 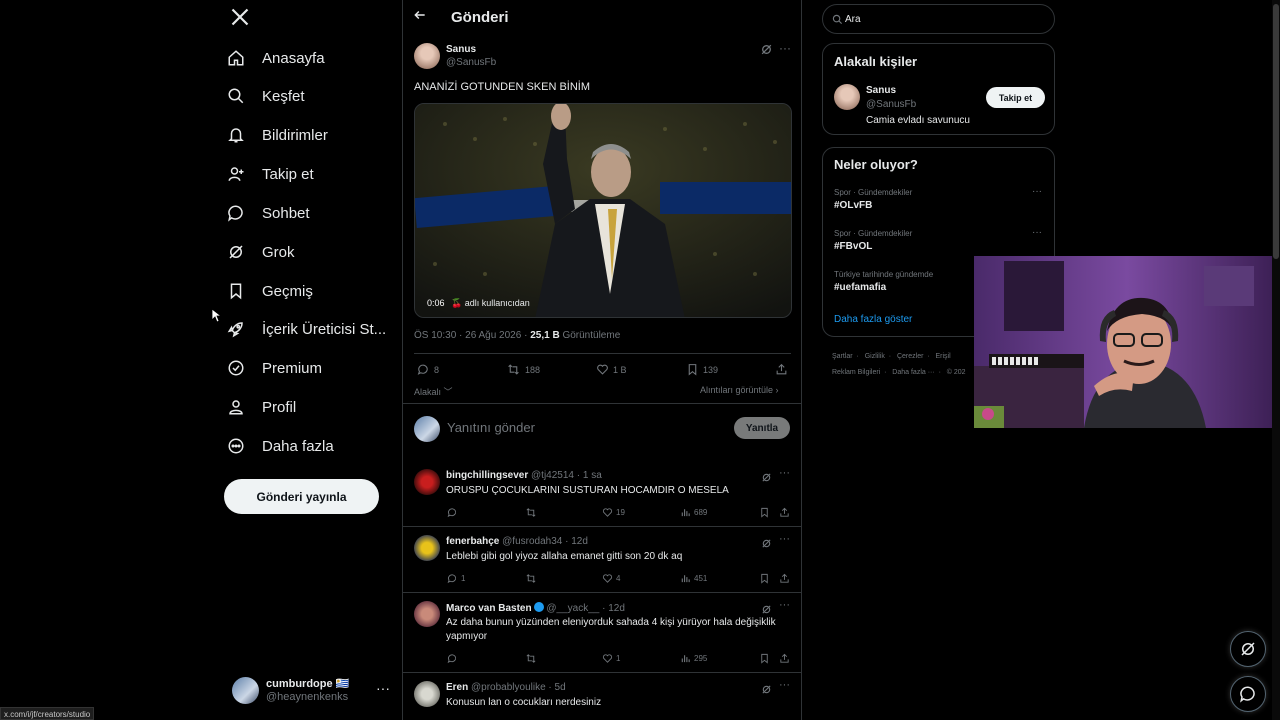 I want to click on nav-item-chat: Sohbet, so click(x=314, y=213).